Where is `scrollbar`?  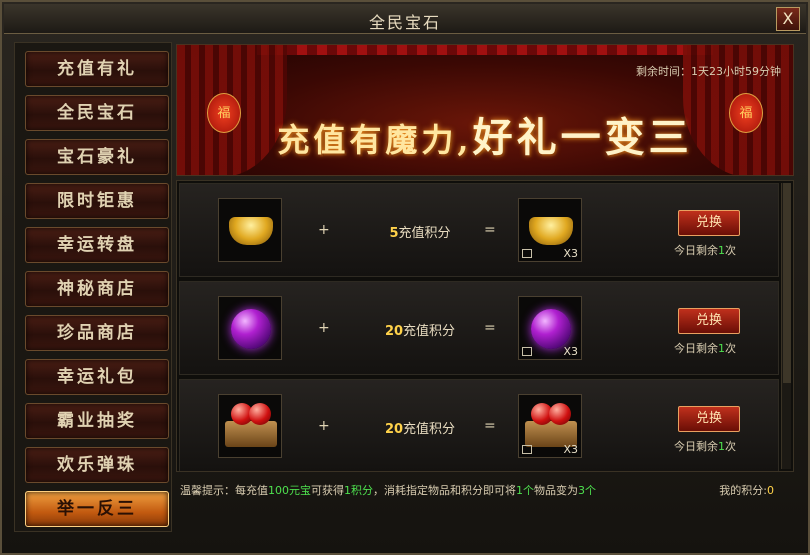 scrollbar is located at coordinates (786, 326).